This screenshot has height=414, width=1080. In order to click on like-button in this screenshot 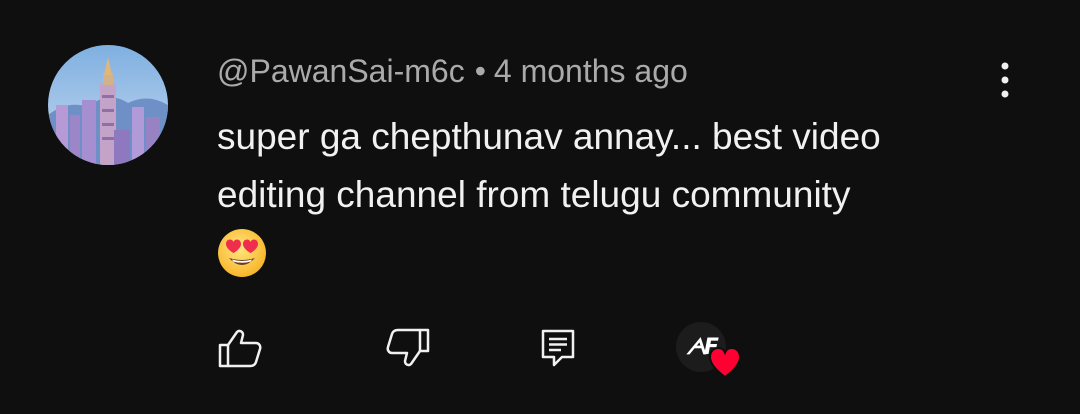, I will do `click(240, 348)`.